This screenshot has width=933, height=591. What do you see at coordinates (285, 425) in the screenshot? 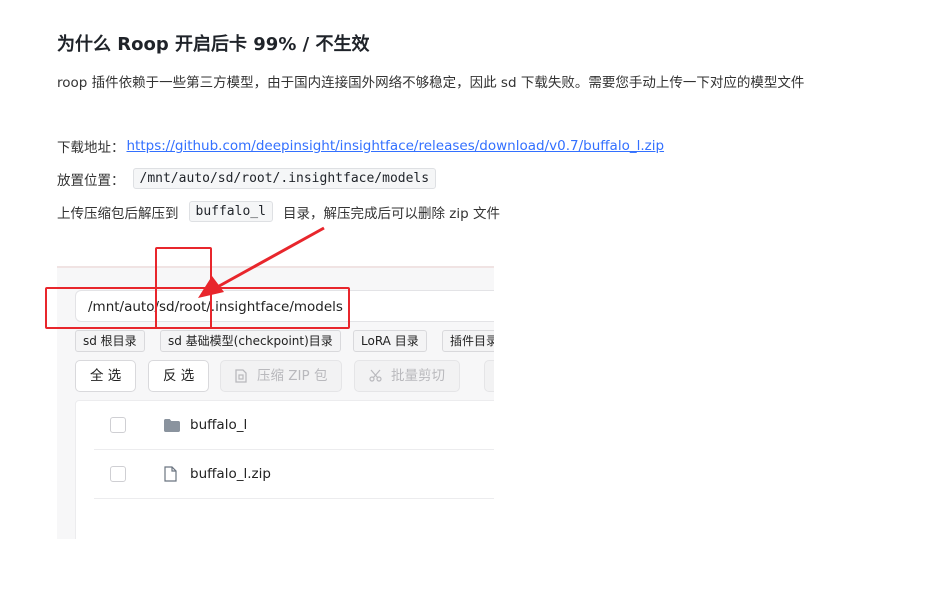
I see `list-item: buffalo_l` at bounding box center [285, 425].